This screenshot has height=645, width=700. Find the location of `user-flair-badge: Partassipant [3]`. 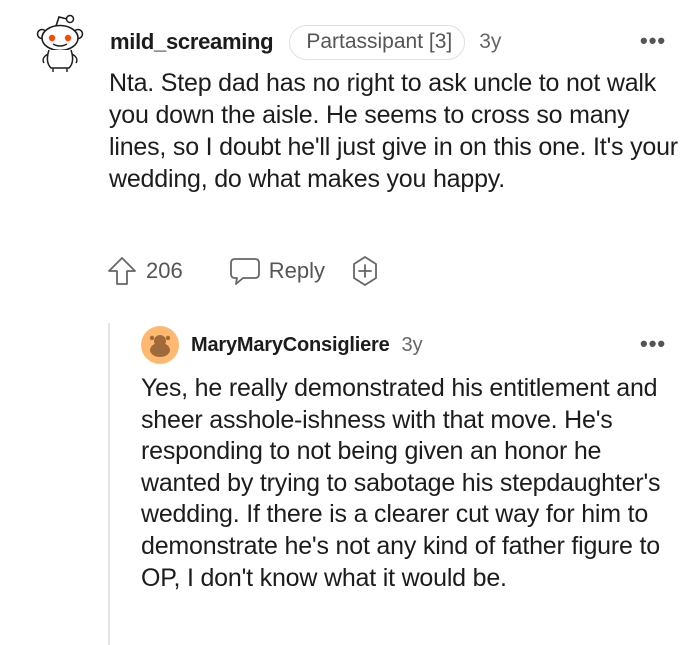

user-flair-badge: Partassipant [3] is located at coordinates (377, 42).